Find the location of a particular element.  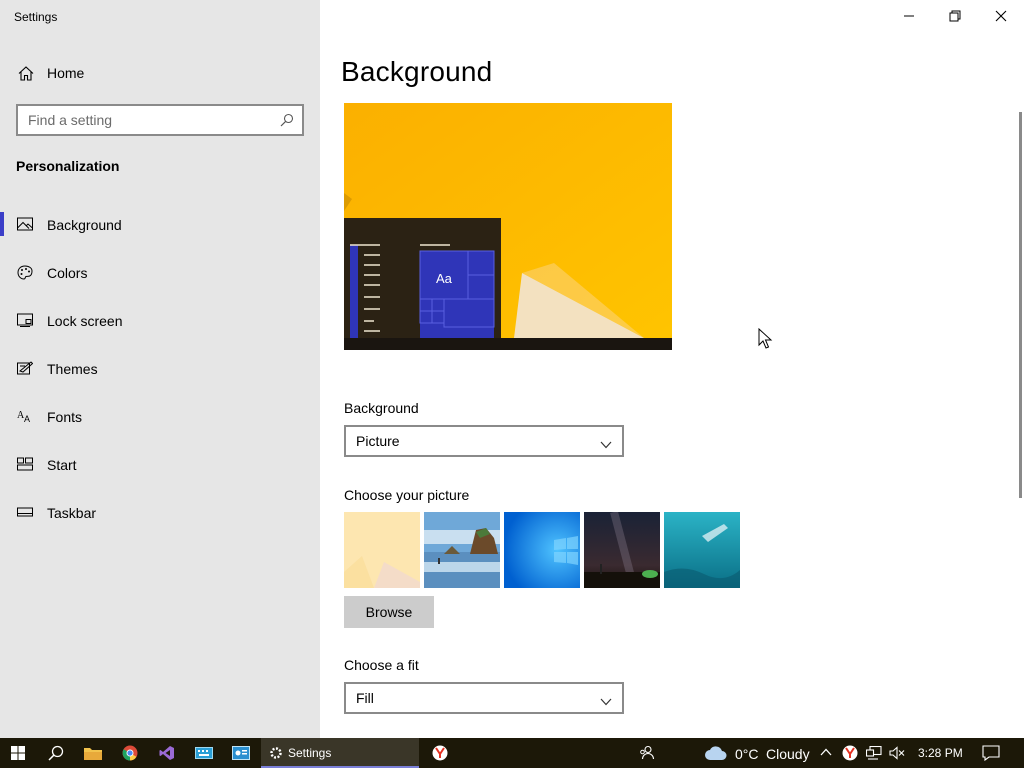

control-panel-button is located at coordinates (241, 753).